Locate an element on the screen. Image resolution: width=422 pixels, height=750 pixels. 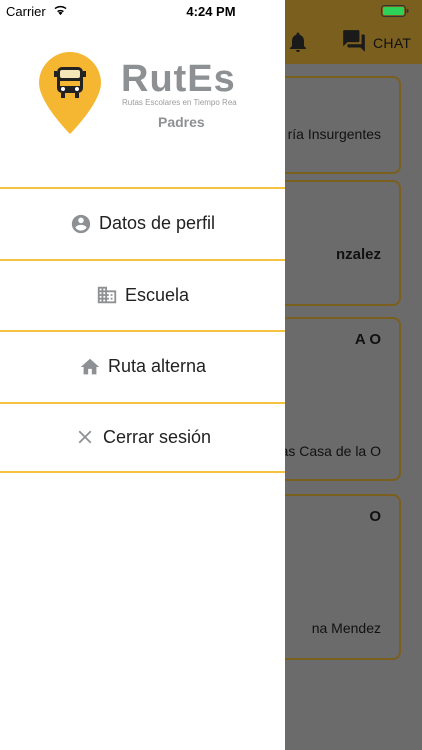
chat-label: CHAT is located at coordinates (392, 43).